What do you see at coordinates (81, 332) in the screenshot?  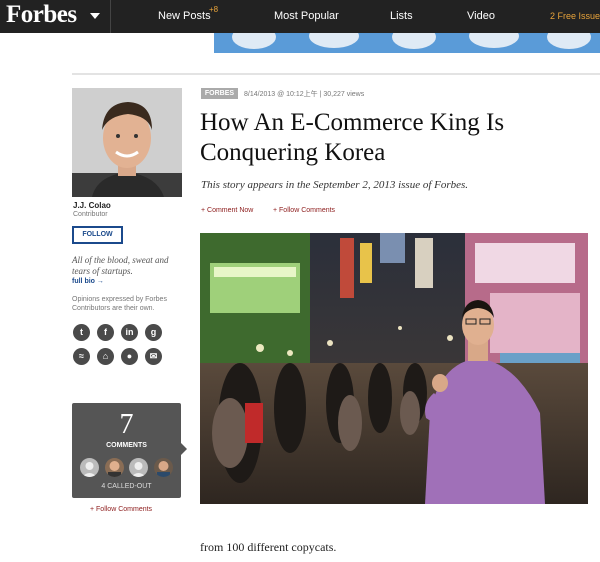 I see `twitter-icon: t` at bounding box center [81, 332].